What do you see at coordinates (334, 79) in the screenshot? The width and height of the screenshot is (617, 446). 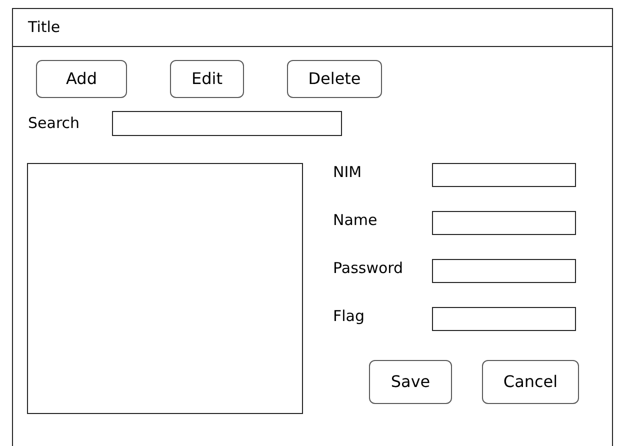 I see `toolbar-button: Delete` at bounding box center [334, 79].